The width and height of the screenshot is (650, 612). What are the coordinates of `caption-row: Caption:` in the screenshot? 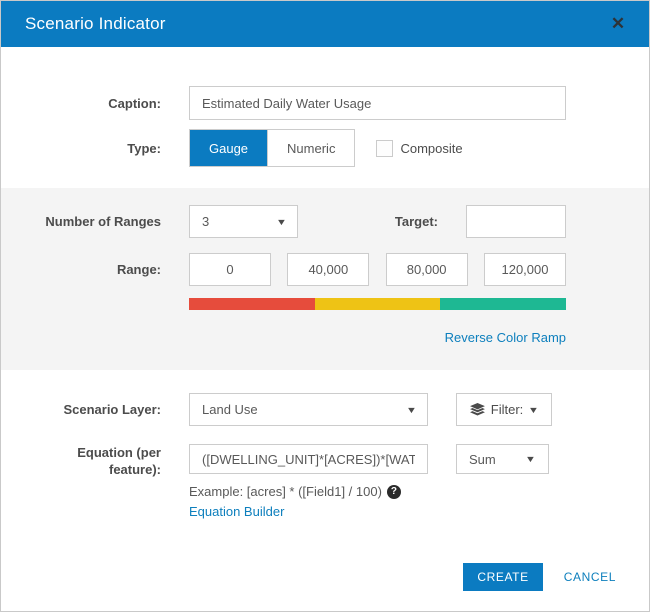 It's located at (325, 103).